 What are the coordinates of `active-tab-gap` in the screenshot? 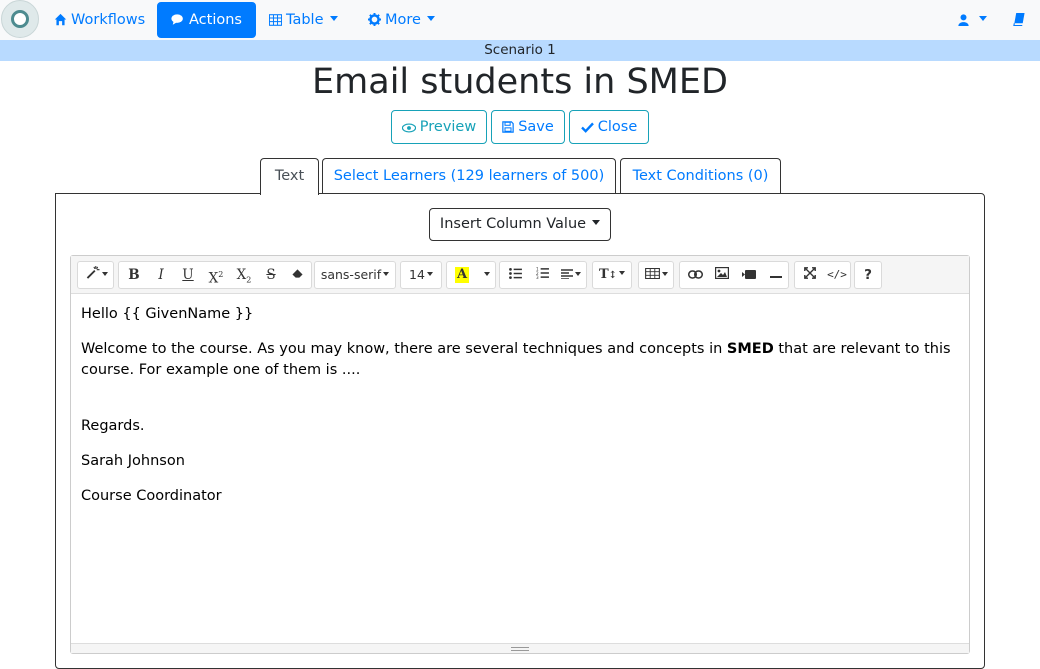 It's located at (289, 193).